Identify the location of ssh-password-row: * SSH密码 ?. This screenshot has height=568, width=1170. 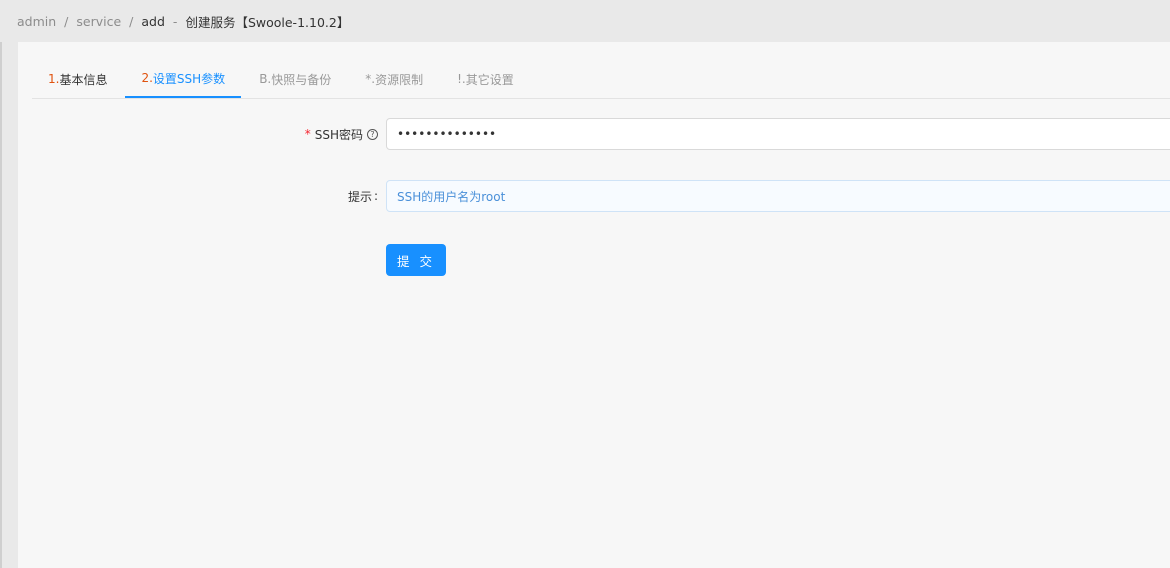
(594, 134).